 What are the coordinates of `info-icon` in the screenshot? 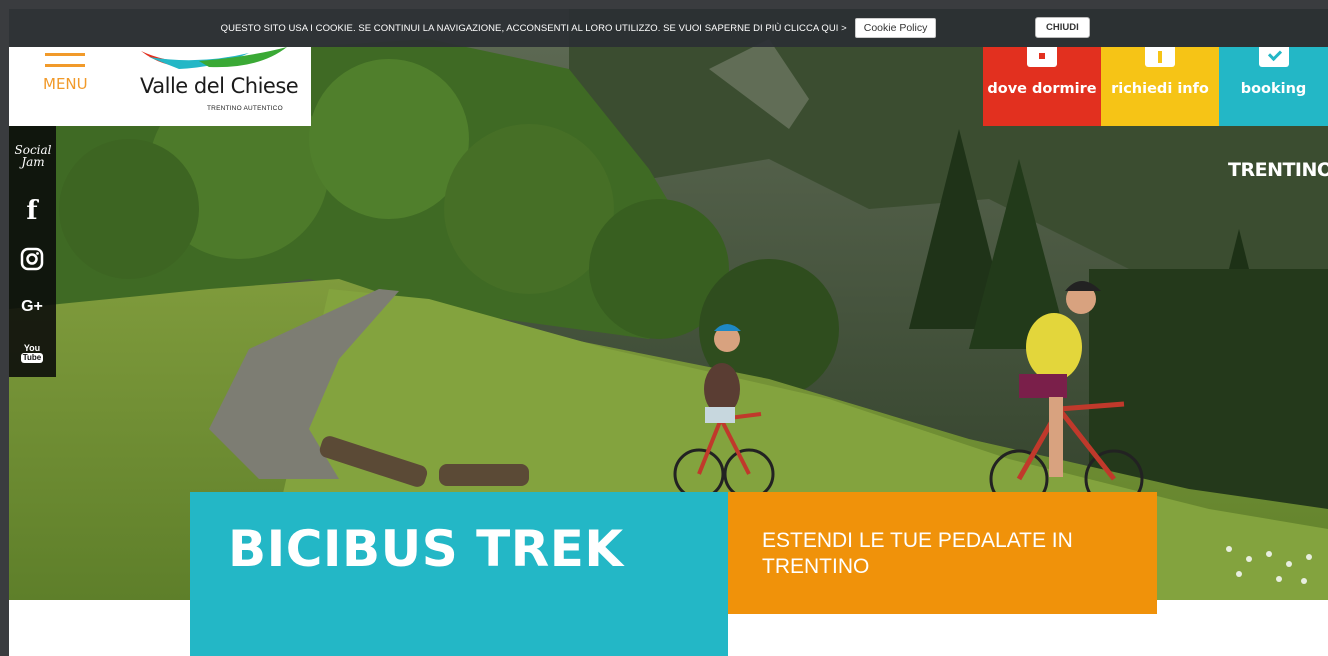 It's located at (1160, 57).